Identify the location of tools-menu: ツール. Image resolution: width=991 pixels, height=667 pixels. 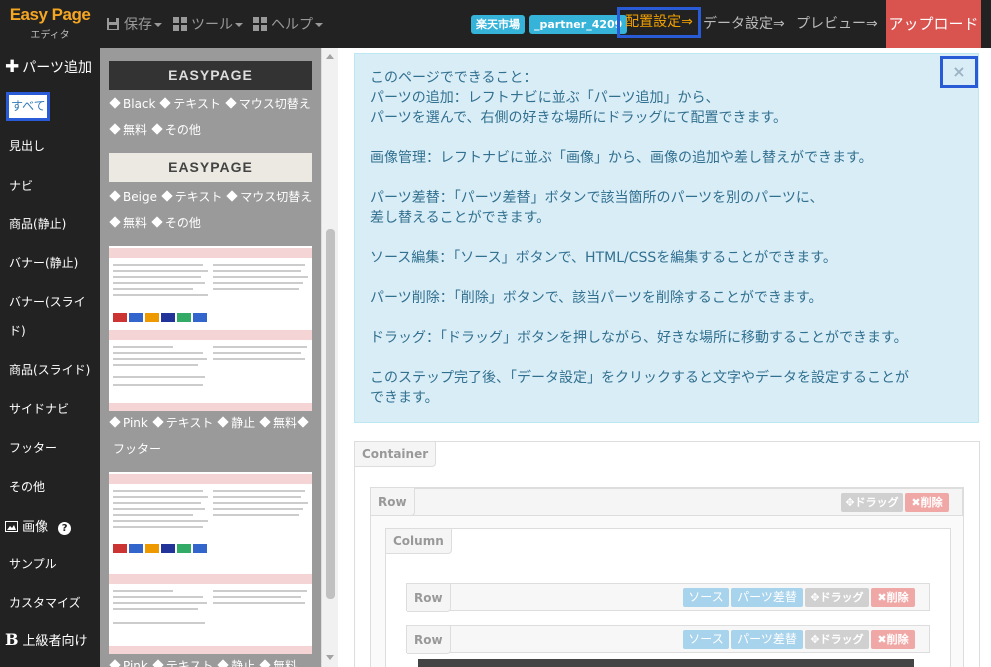
(208, 24).